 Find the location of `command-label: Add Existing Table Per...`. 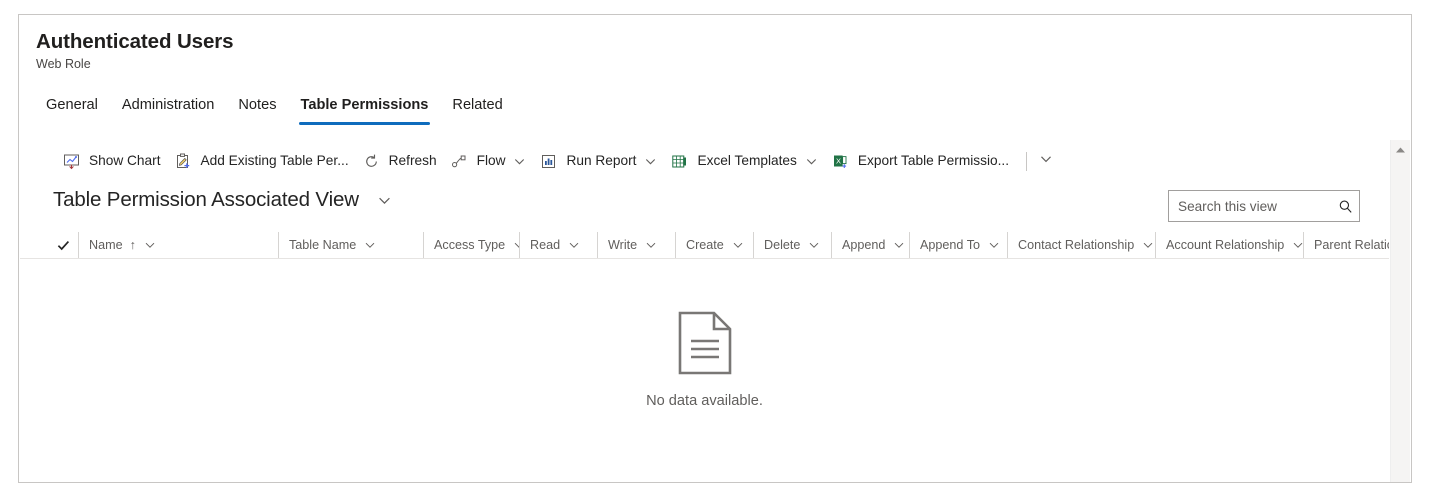

command-label: Add Existing Table Per... is located at coordinates (274, 160).